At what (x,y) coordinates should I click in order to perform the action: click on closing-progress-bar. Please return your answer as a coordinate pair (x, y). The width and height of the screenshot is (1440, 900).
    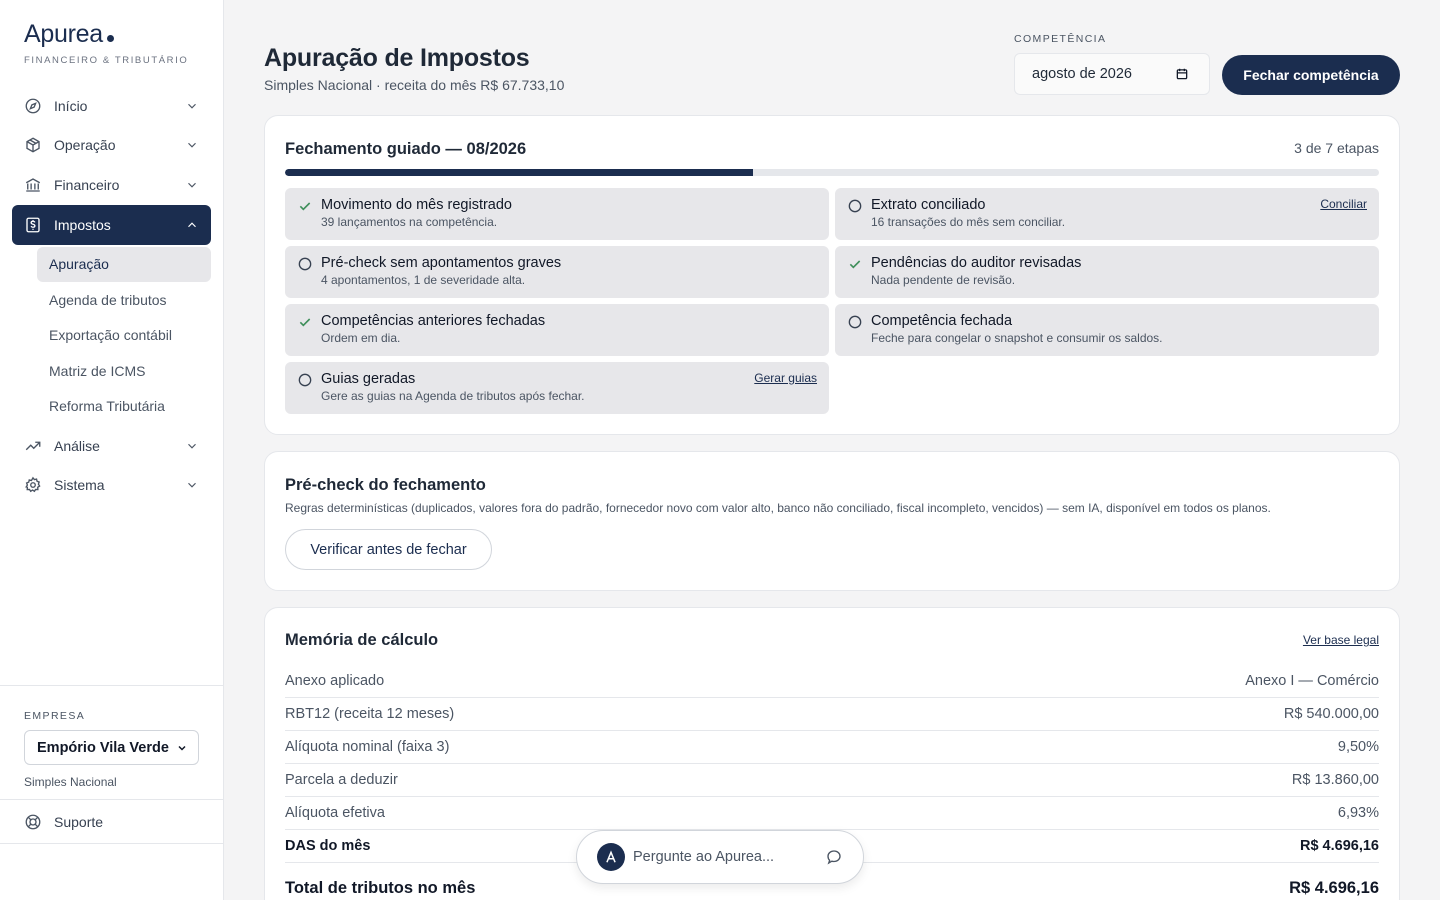
    Looking at the image, I should click on (832, 172).